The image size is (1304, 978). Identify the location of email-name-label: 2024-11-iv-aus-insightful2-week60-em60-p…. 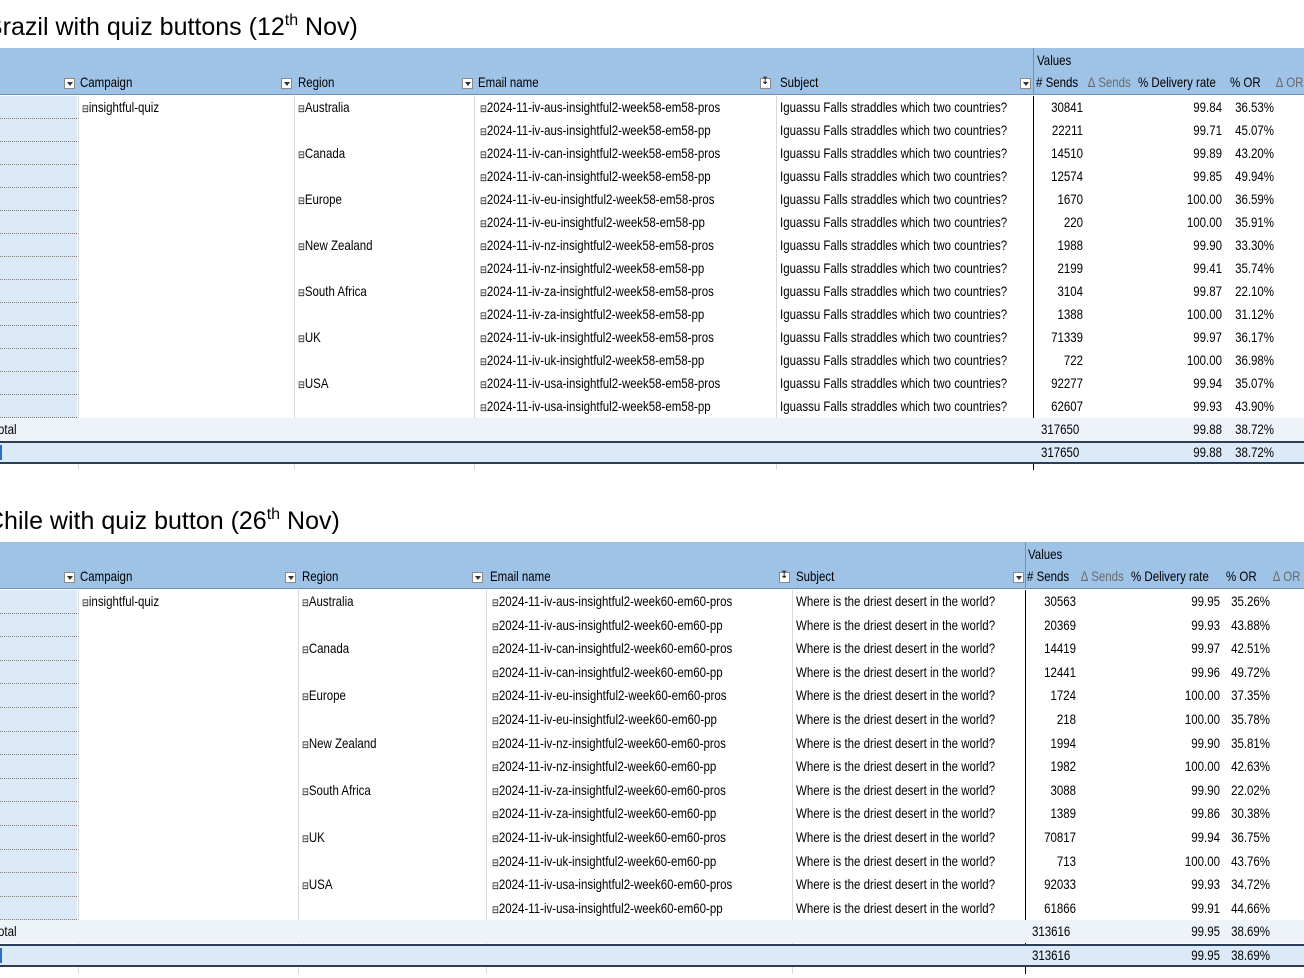
(610, 624).